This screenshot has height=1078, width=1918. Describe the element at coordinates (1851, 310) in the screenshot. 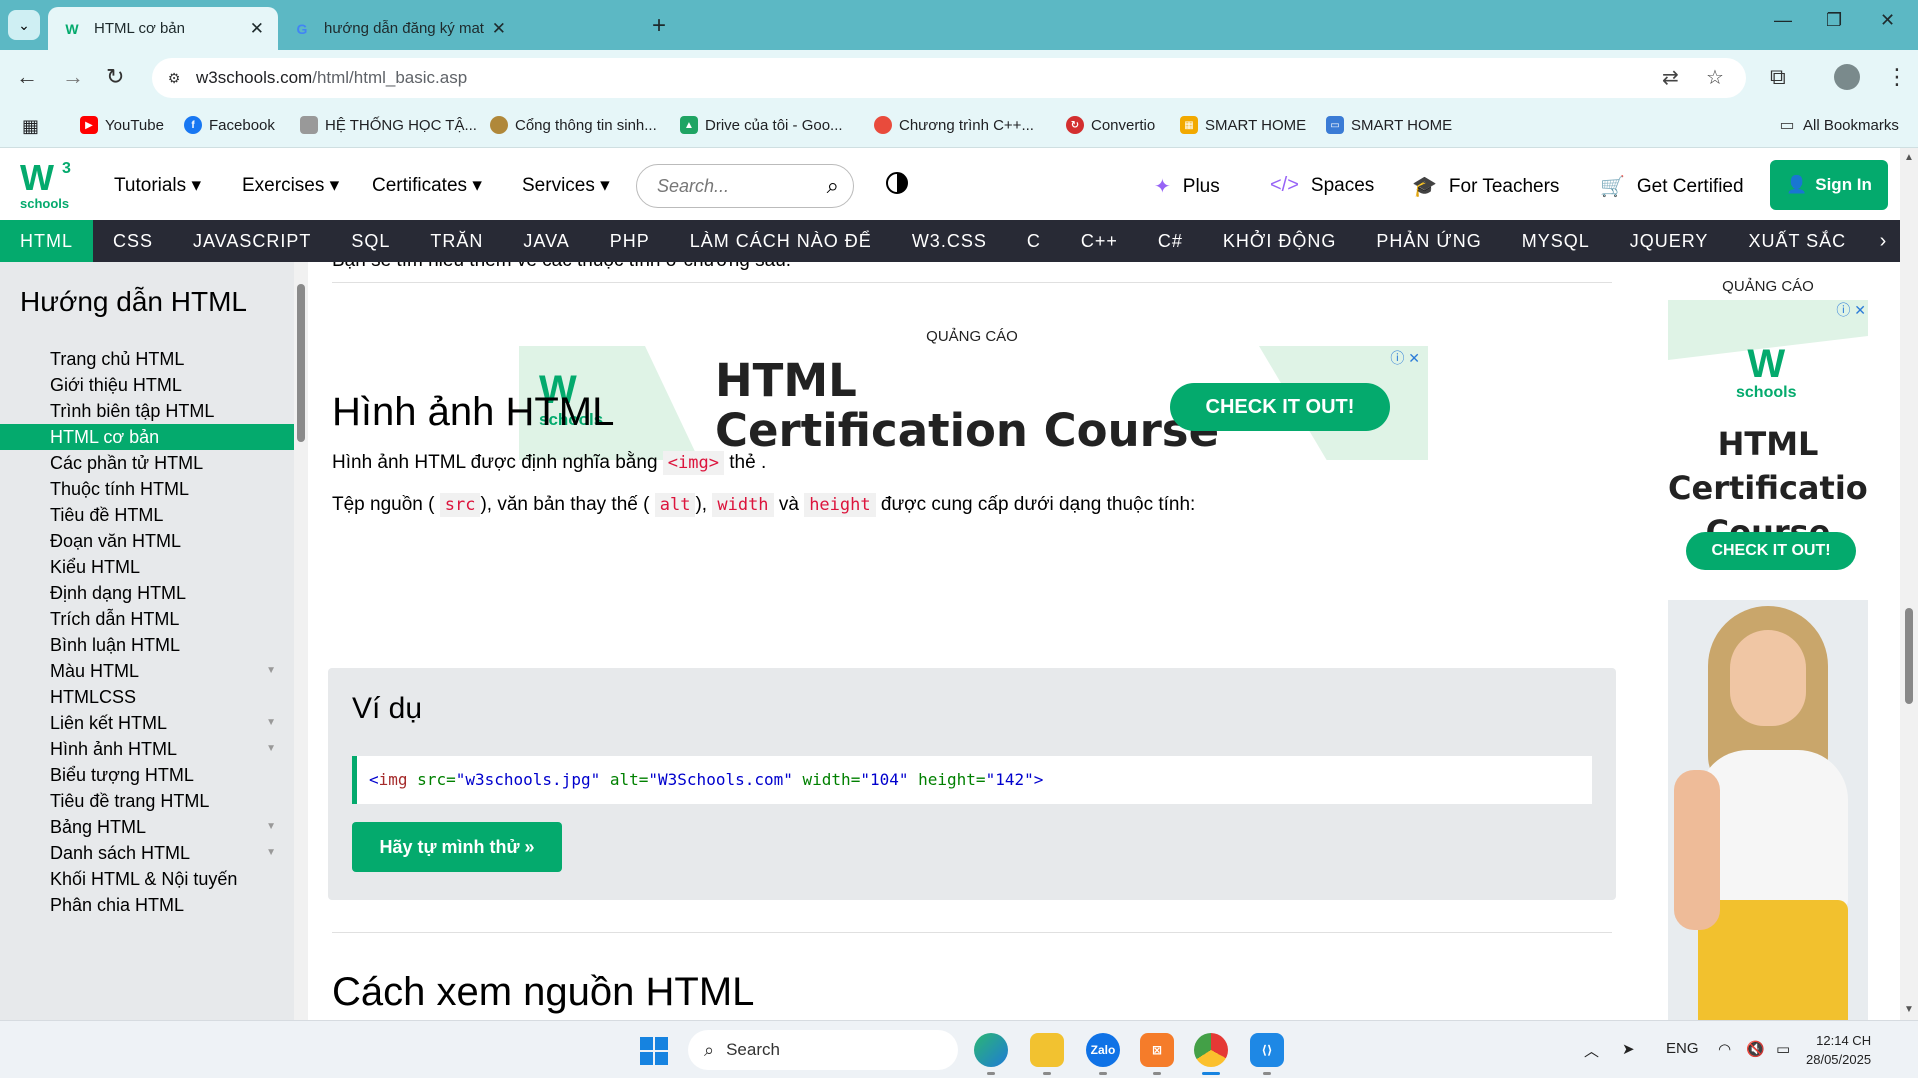

I see `ad-close-icon: ⓘ ✕` at that location.